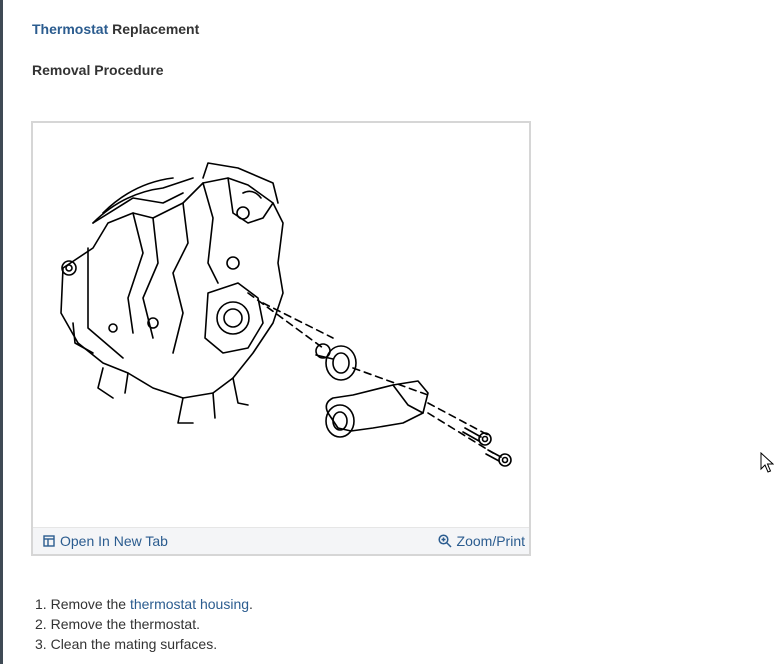  Describe the element at coordinates (154, 29) in the screenshot. I see `page-title-rest: Replacement` at that location.